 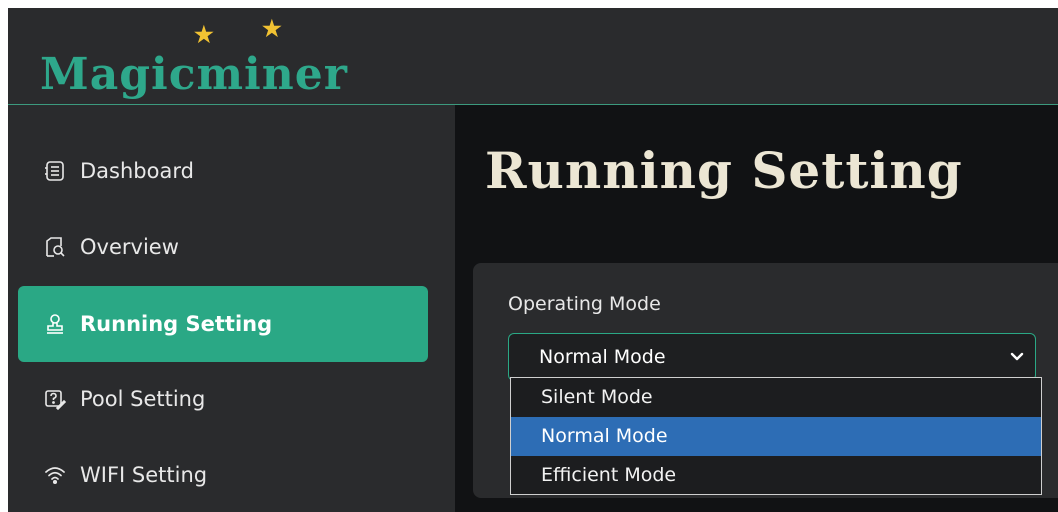 I want to click on overview-icon, so click(x=55, y=247).